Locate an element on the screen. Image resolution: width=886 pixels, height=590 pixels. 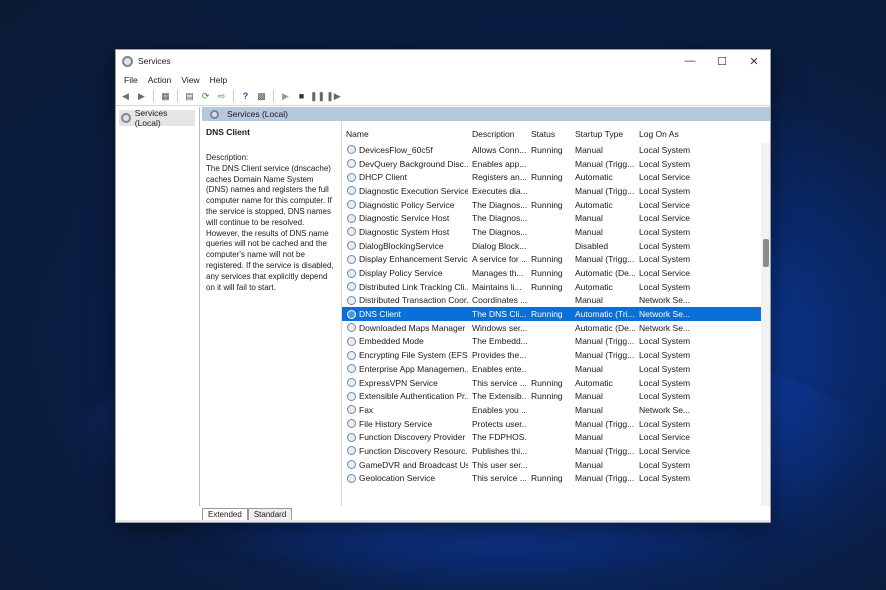
pause-service-icon: ❚❚ is located at coordinates (317, 96).